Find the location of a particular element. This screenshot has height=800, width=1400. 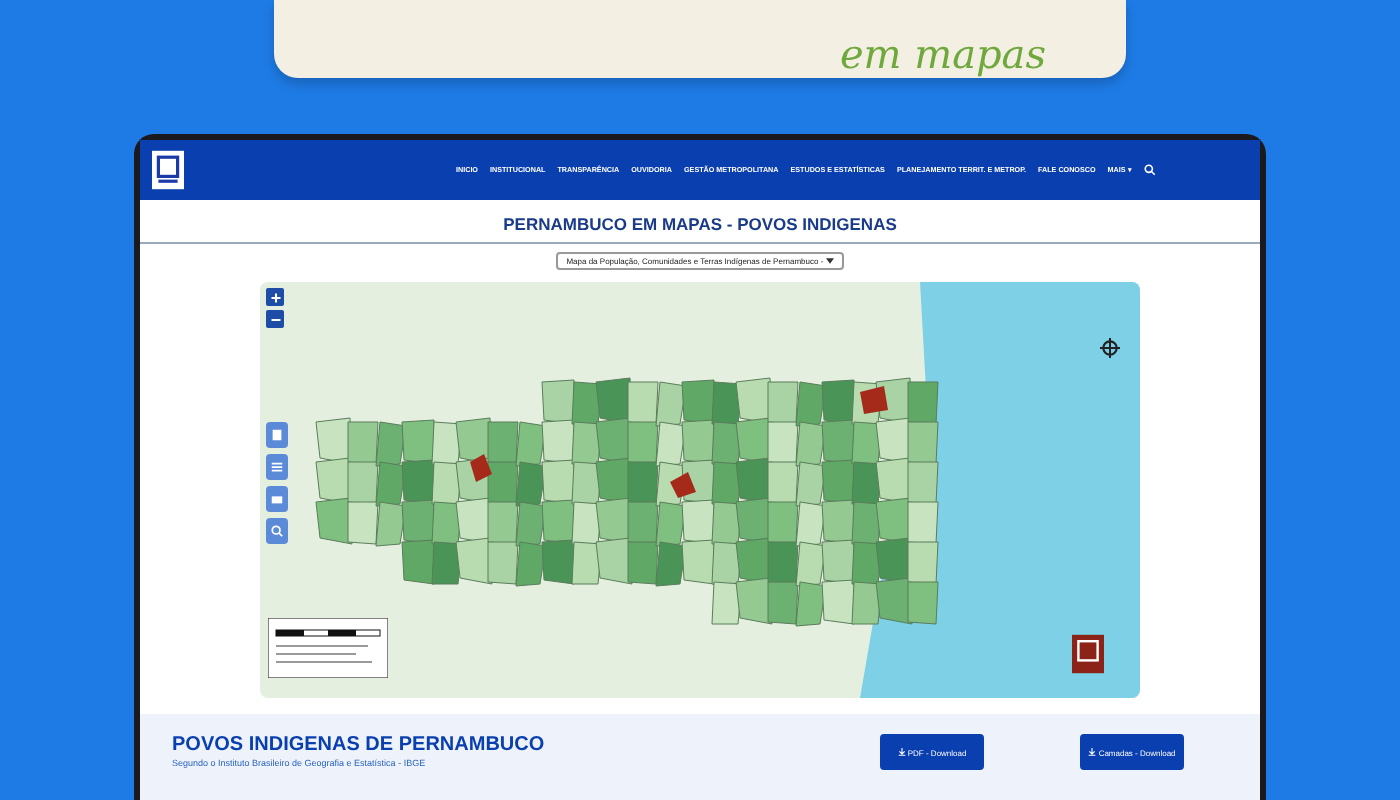

crosshair-icon is located at coordinates (1110, 348).